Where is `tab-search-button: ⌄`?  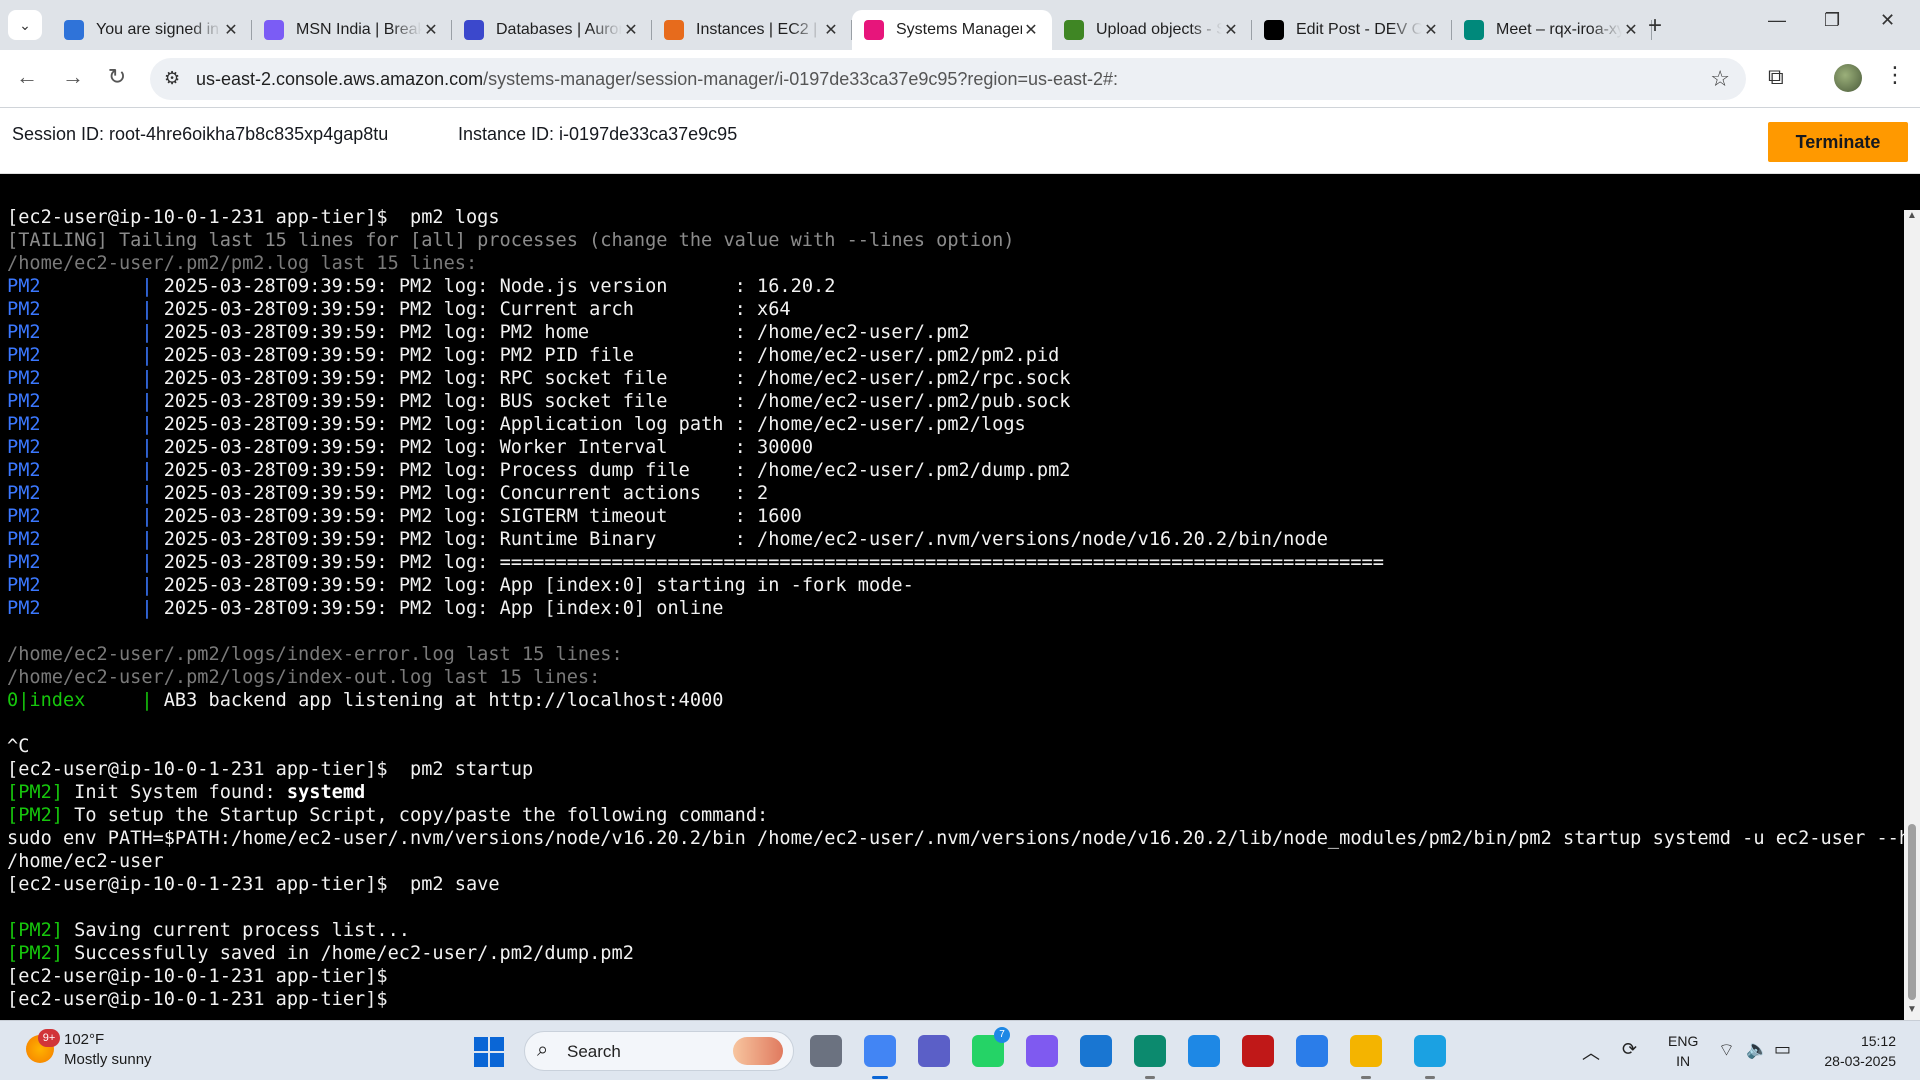 tab-search-button: ⌄ is located at coordinates (25, 25).